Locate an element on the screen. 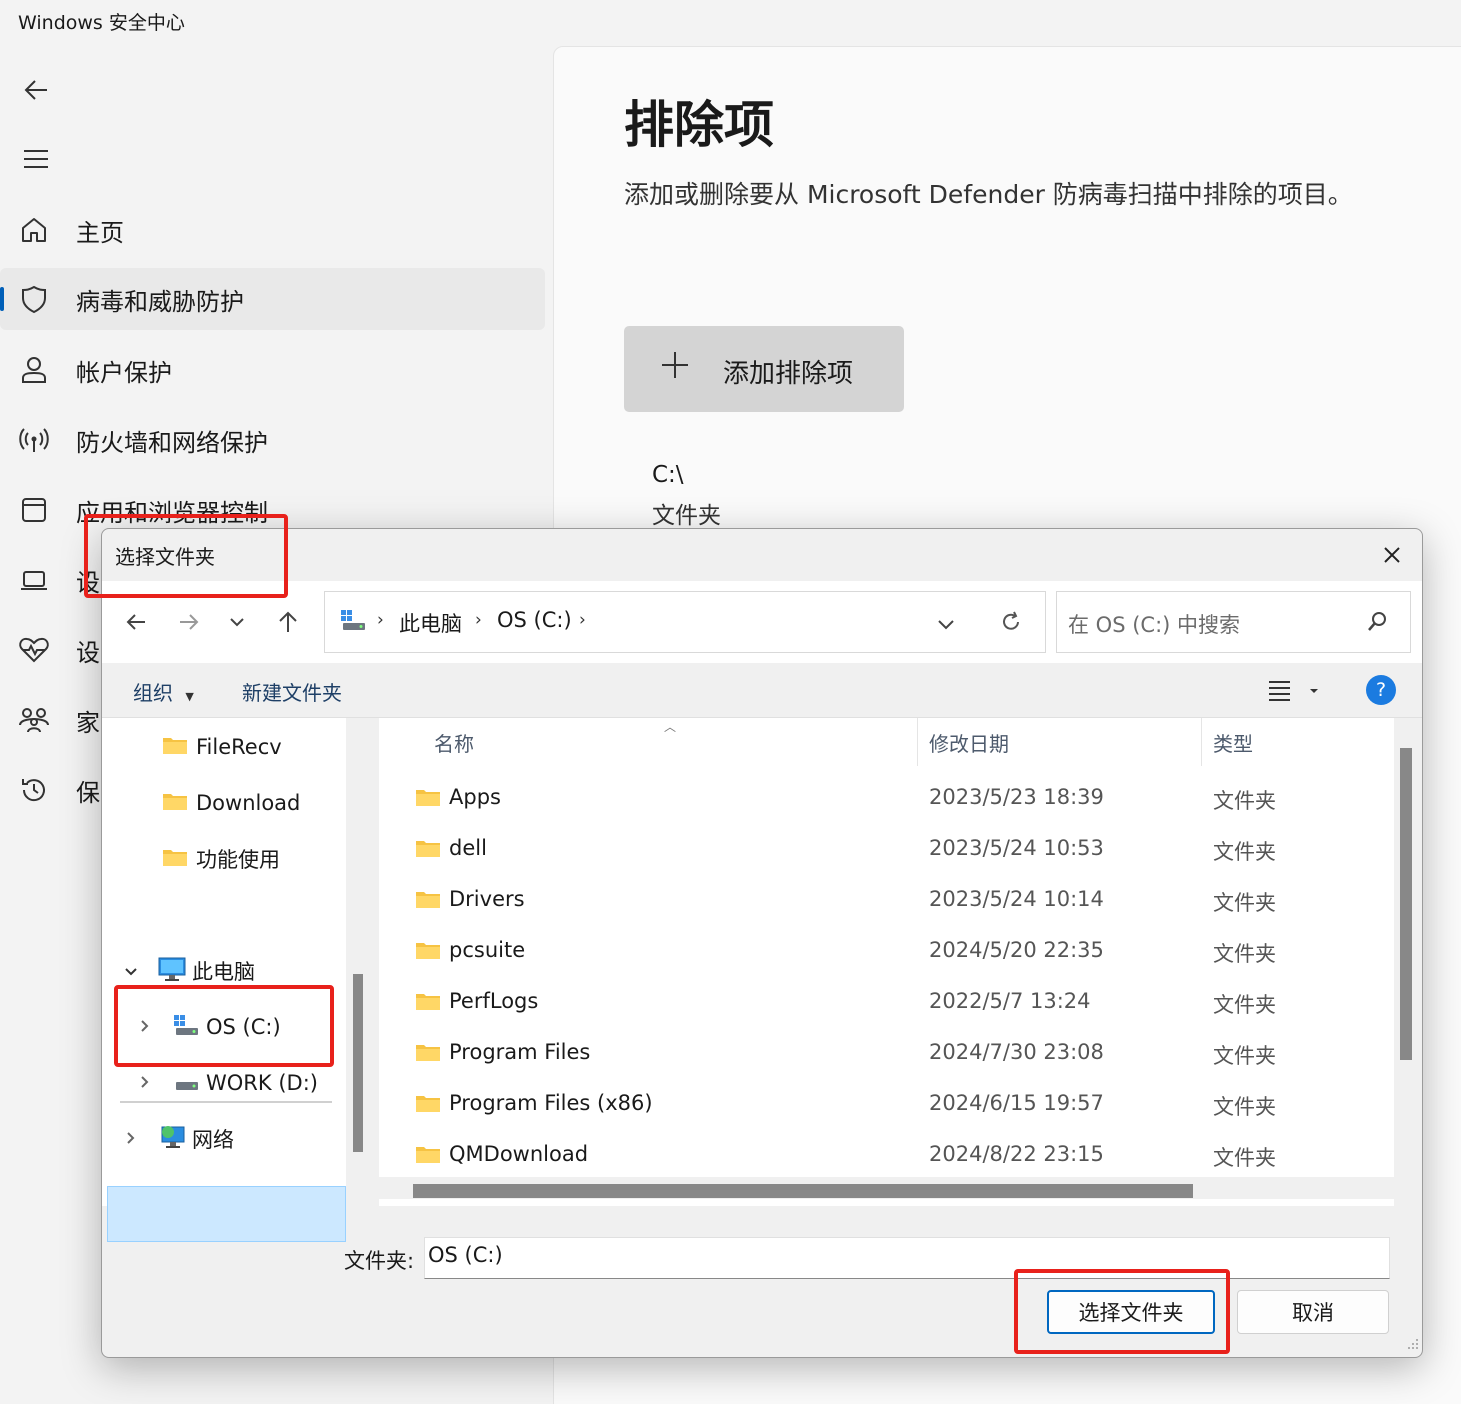  tree-selection-highlight is located at coordinates (226, 1214).